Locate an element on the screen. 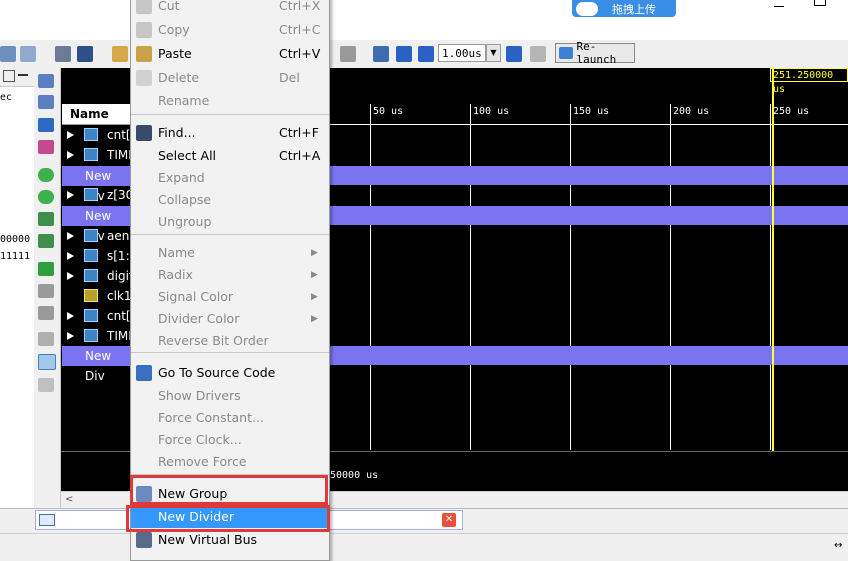 This screenshot has height=561, width=848. go-to-end-icon is located at coordinates (46, 197).